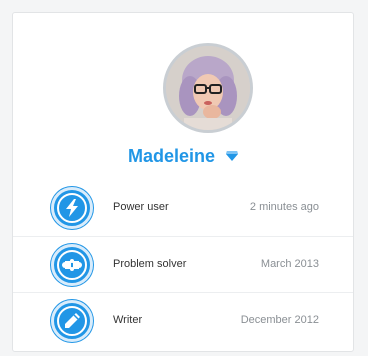 The image size is (368, 356). I want to click on puzzle-piece-icon, so click(72, 265).